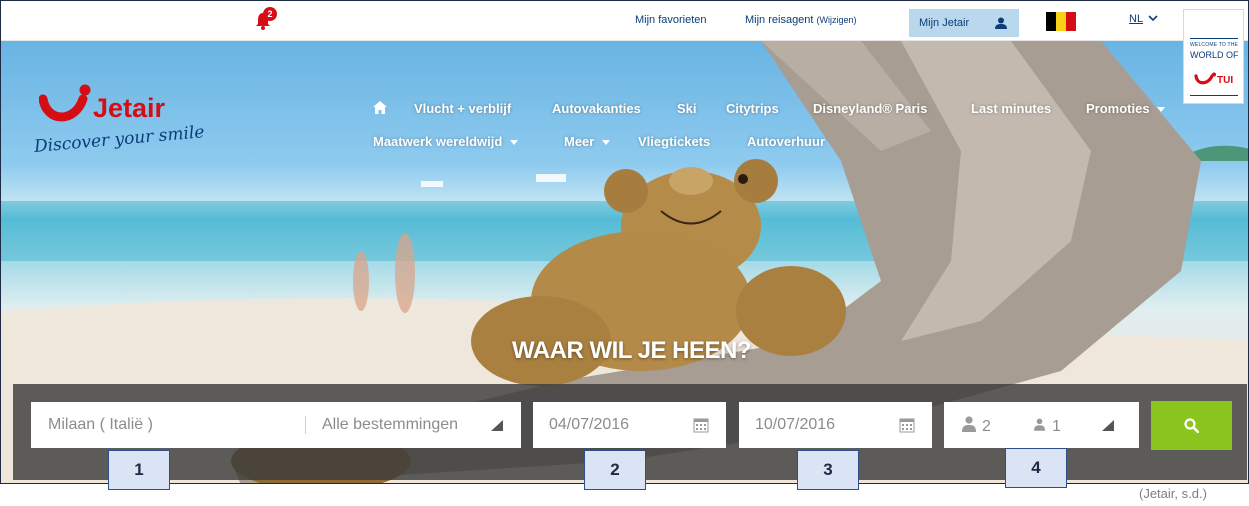 Image resolution: width=1249 pixels, height=506 pixels. What do you see at coordinates (1214, 45) in the screenshot?
I see `tui-welcome-text: WELCOME TO THE` at bounding box center [1214, 45].